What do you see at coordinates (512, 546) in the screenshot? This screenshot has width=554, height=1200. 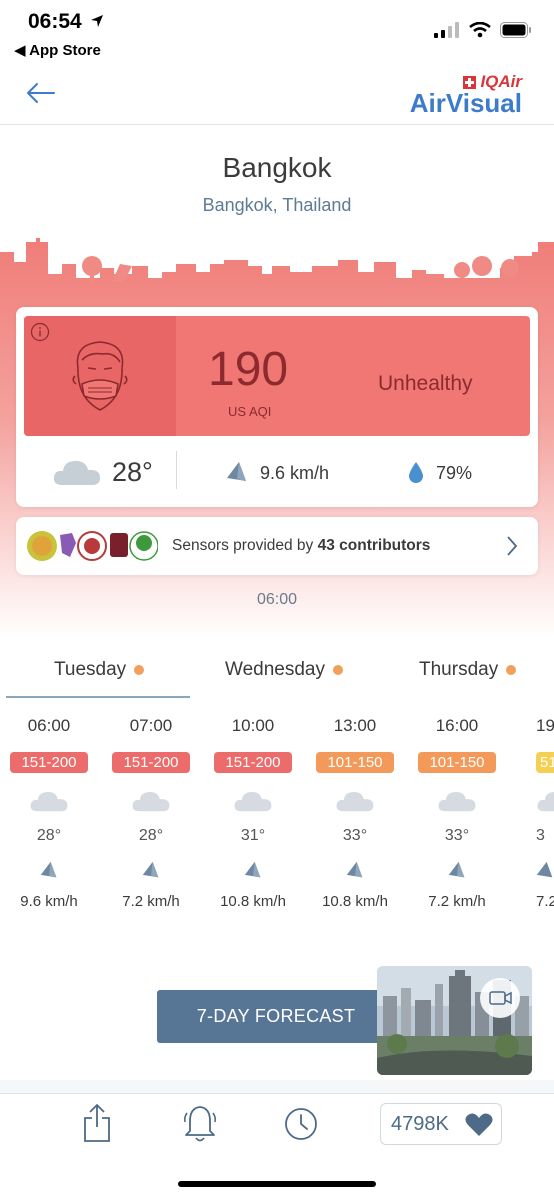 I see `chevron-right-icon` at bounding box center [512, 546].